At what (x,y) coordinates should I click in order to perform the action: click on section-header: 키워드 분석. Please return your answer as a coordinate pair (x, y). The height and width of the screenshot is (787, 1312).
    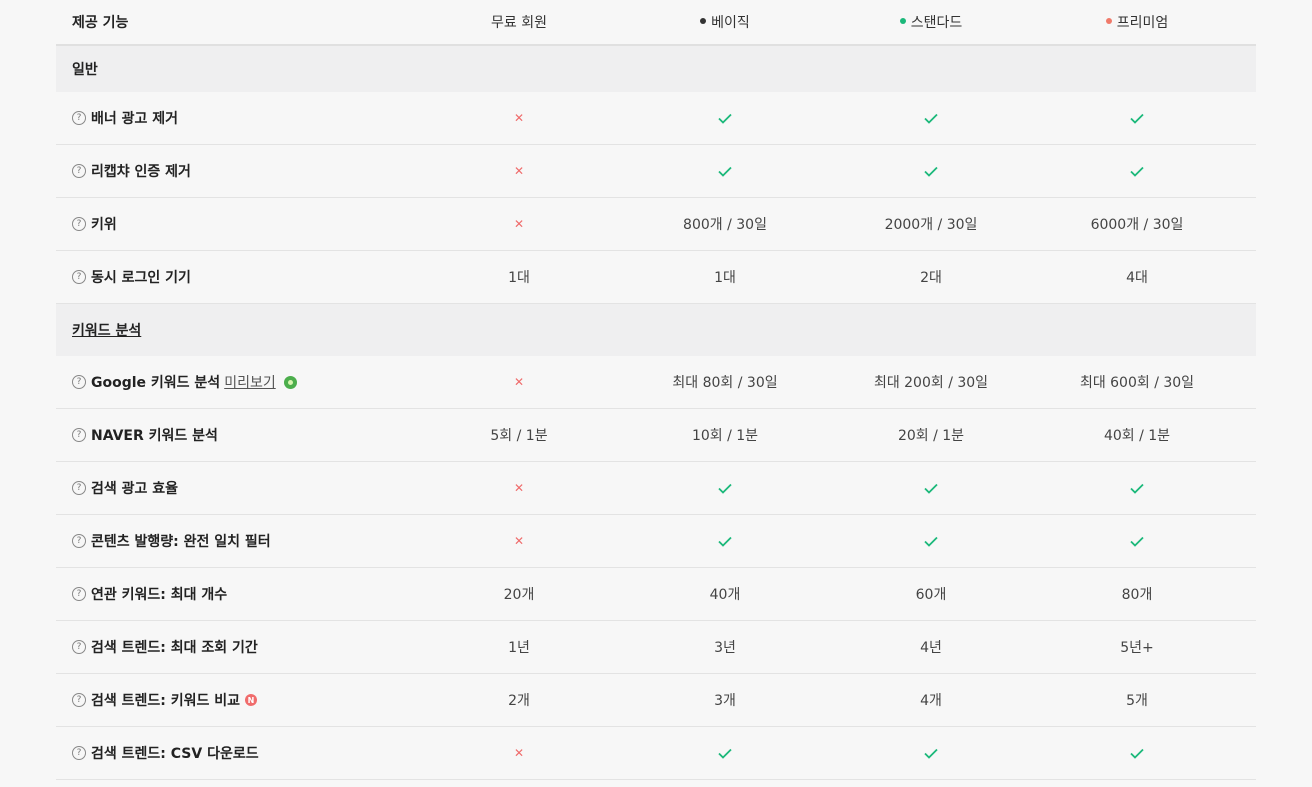
    Looking at the image, I should click on (656, 330).